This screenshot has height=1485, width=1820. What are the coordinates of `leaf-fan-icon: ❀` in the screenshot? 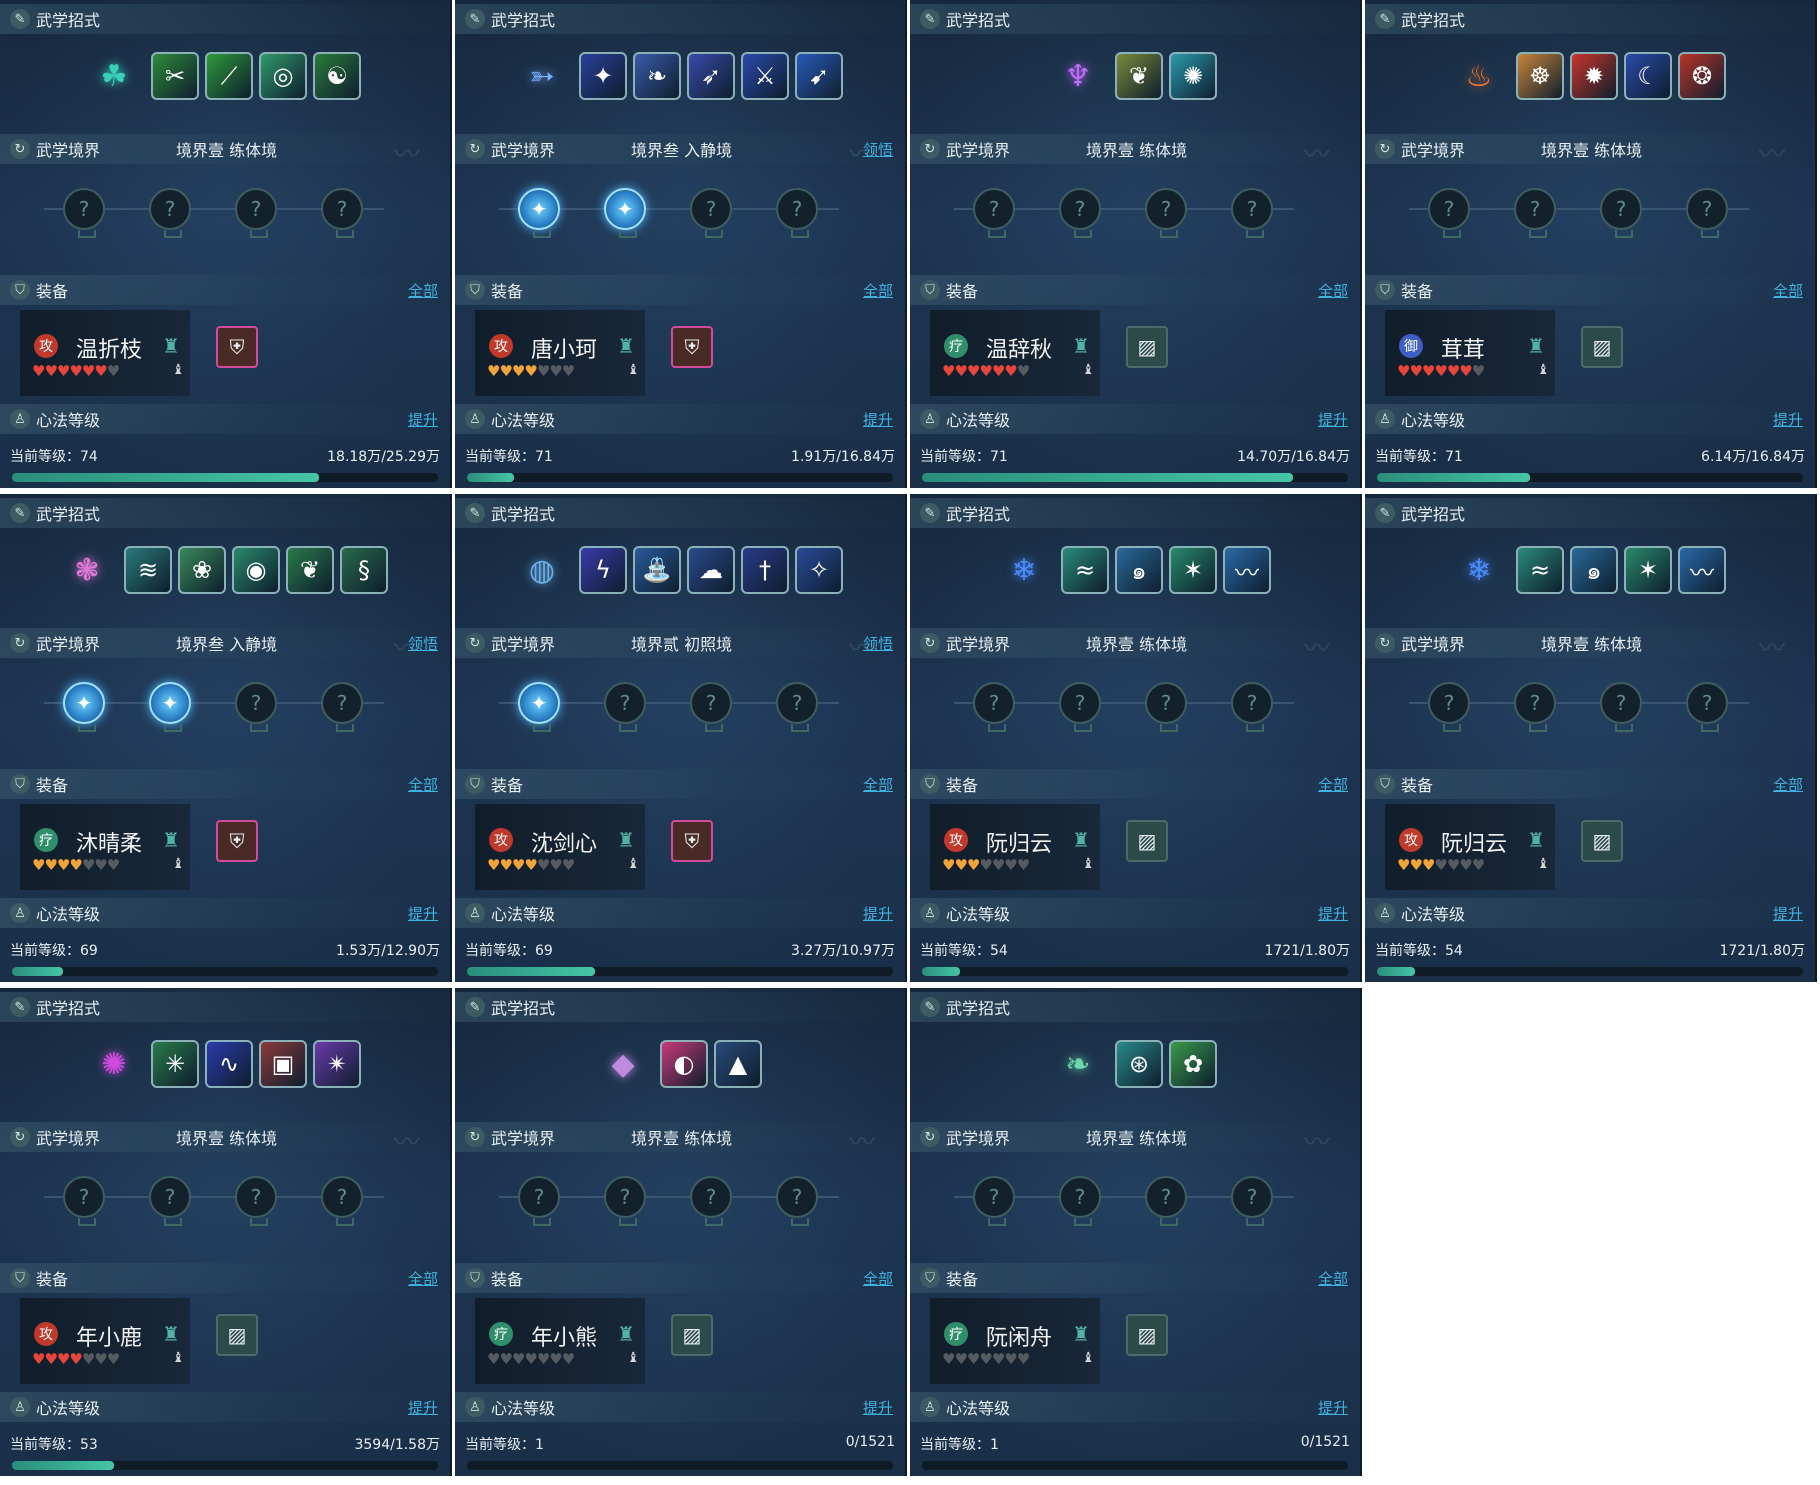 It's located at (202, 570).